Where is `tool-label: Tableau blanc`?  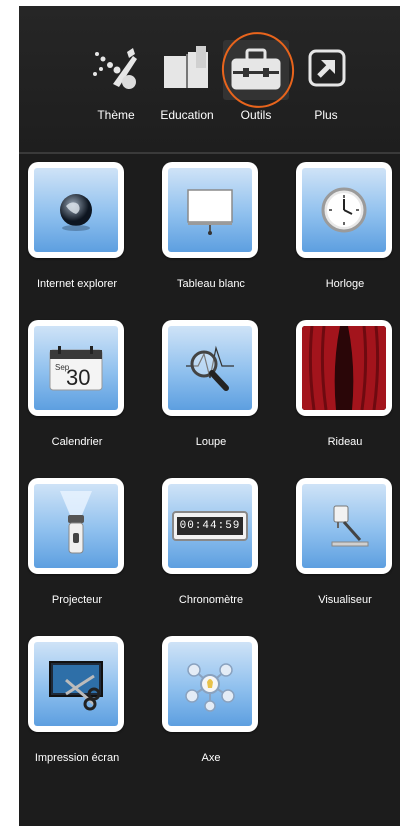 tool-label: Tableau blanc is located at coordinates (211, 284).